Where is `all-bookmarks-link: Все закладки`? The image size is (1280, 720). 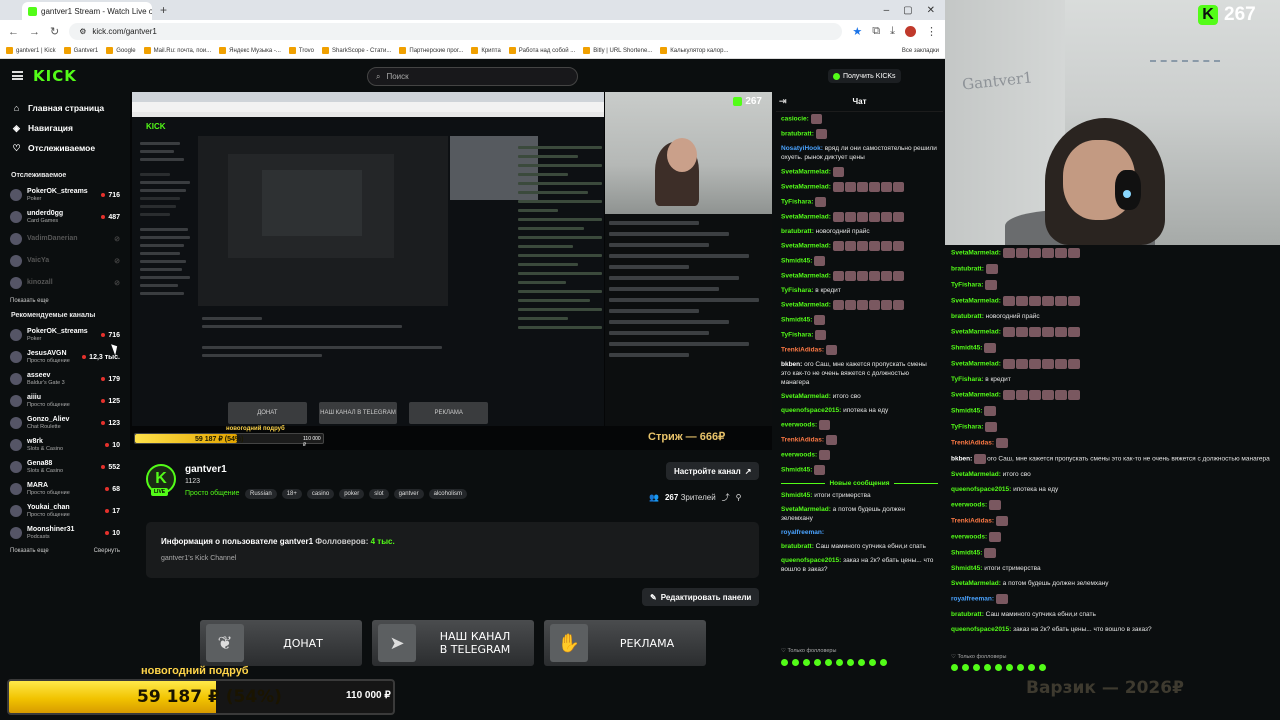 all-bookmarks-link: Все закладки is located at coordinates (920, 51).